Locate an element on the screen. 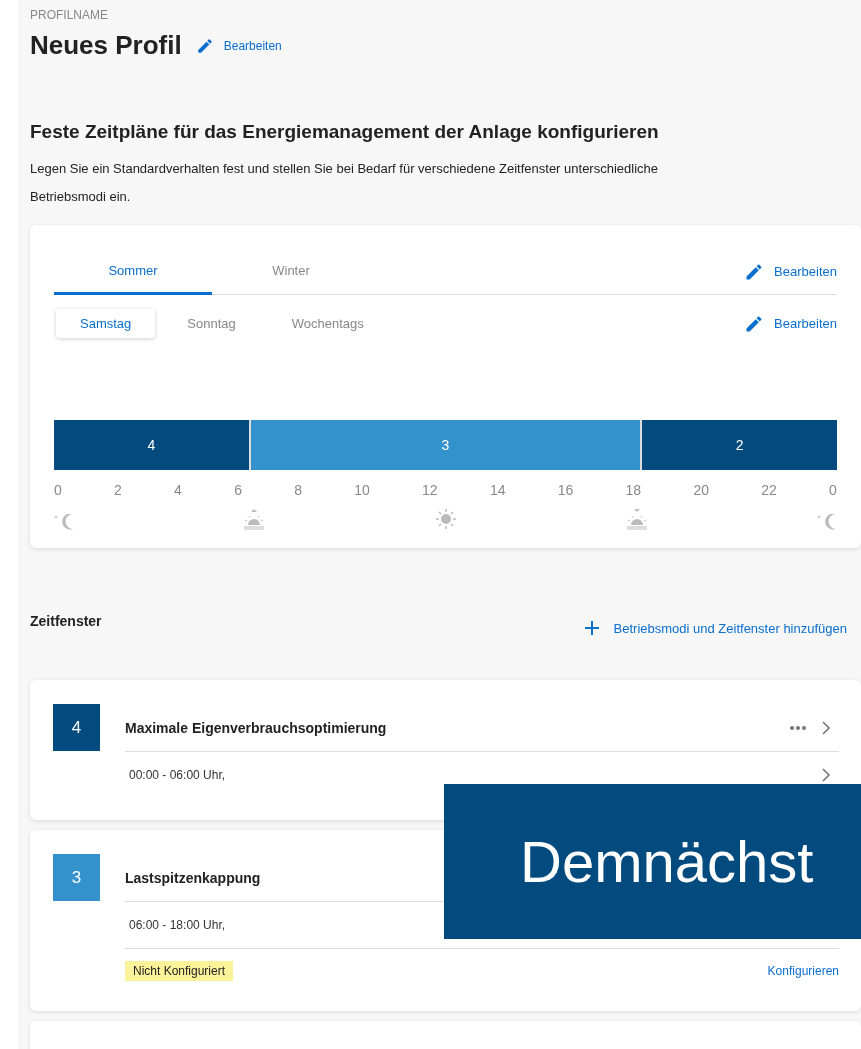 This screenshot has height=1049, width=861. day-tab: Samstag is located at coordinates (106, 323).